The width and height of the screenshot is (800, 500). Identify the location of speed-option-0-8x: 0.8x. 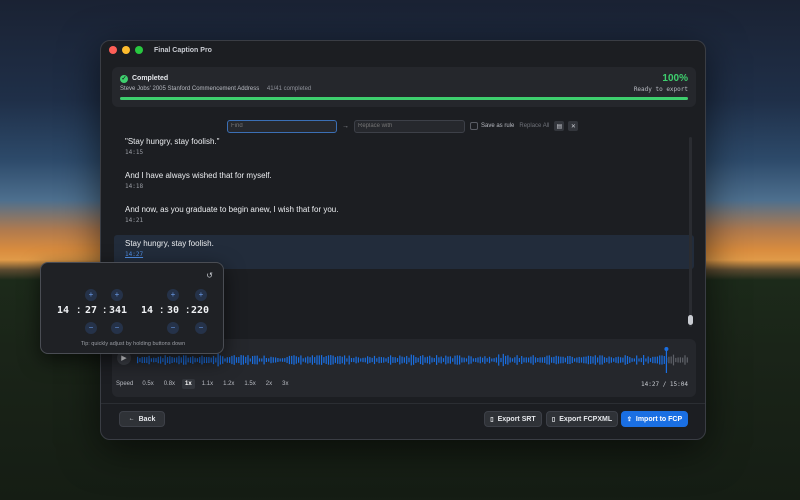
(169, 384).